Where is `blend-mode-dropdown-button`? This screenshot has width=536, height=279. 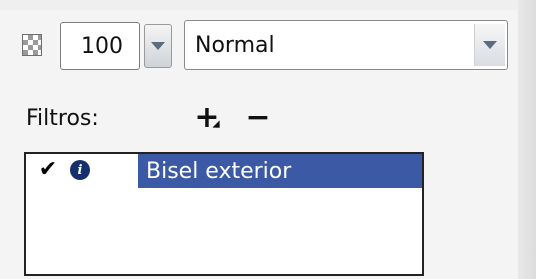
blend-mode-dropdown-button is located at coordinates (489, 45).